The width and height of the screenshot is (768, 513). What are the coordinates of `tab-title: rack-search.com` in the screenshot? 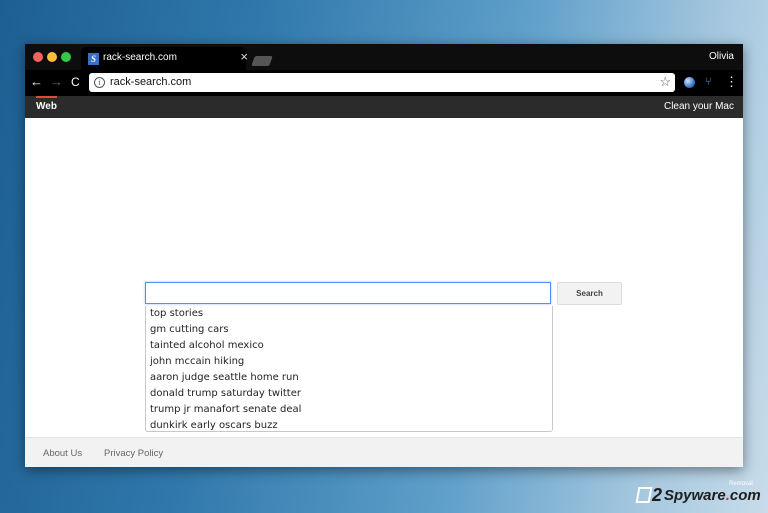 It's located at (140, 57).